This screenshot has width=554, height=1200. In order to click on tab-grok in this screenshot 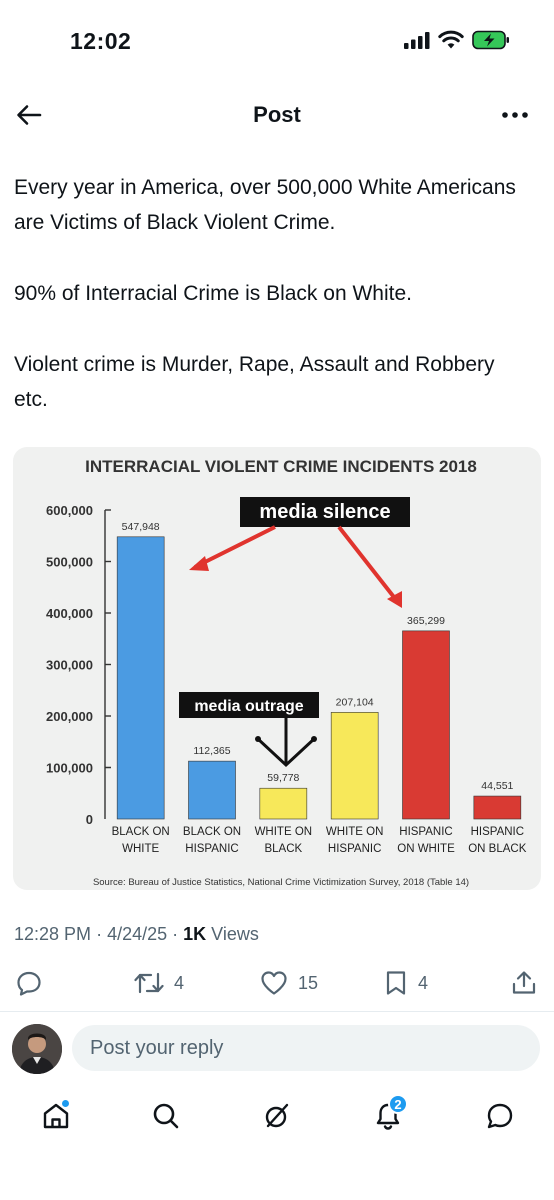, I will do `click(277, 1116)`.